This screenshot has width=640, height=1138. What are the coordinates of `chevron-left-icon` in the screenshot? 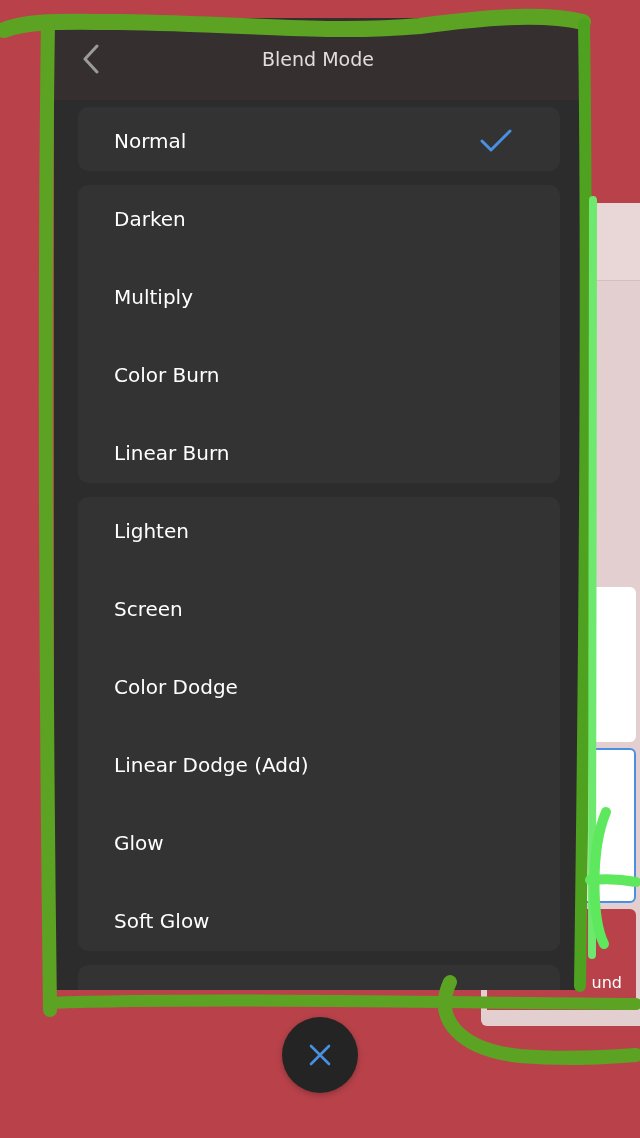 It's located at (91, 59).